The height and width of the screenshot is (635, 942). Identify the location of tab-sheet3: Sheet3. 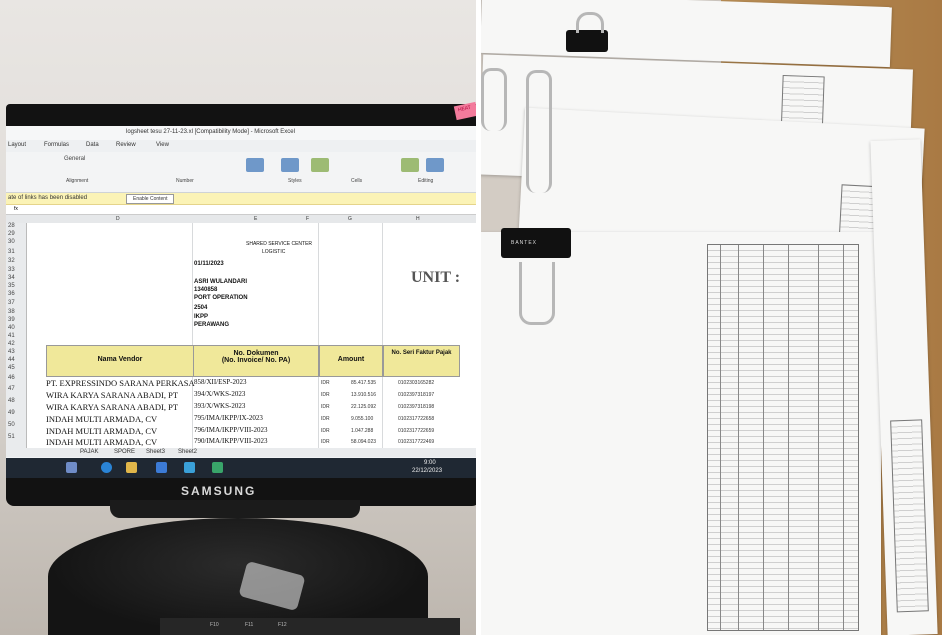
(155, 452).